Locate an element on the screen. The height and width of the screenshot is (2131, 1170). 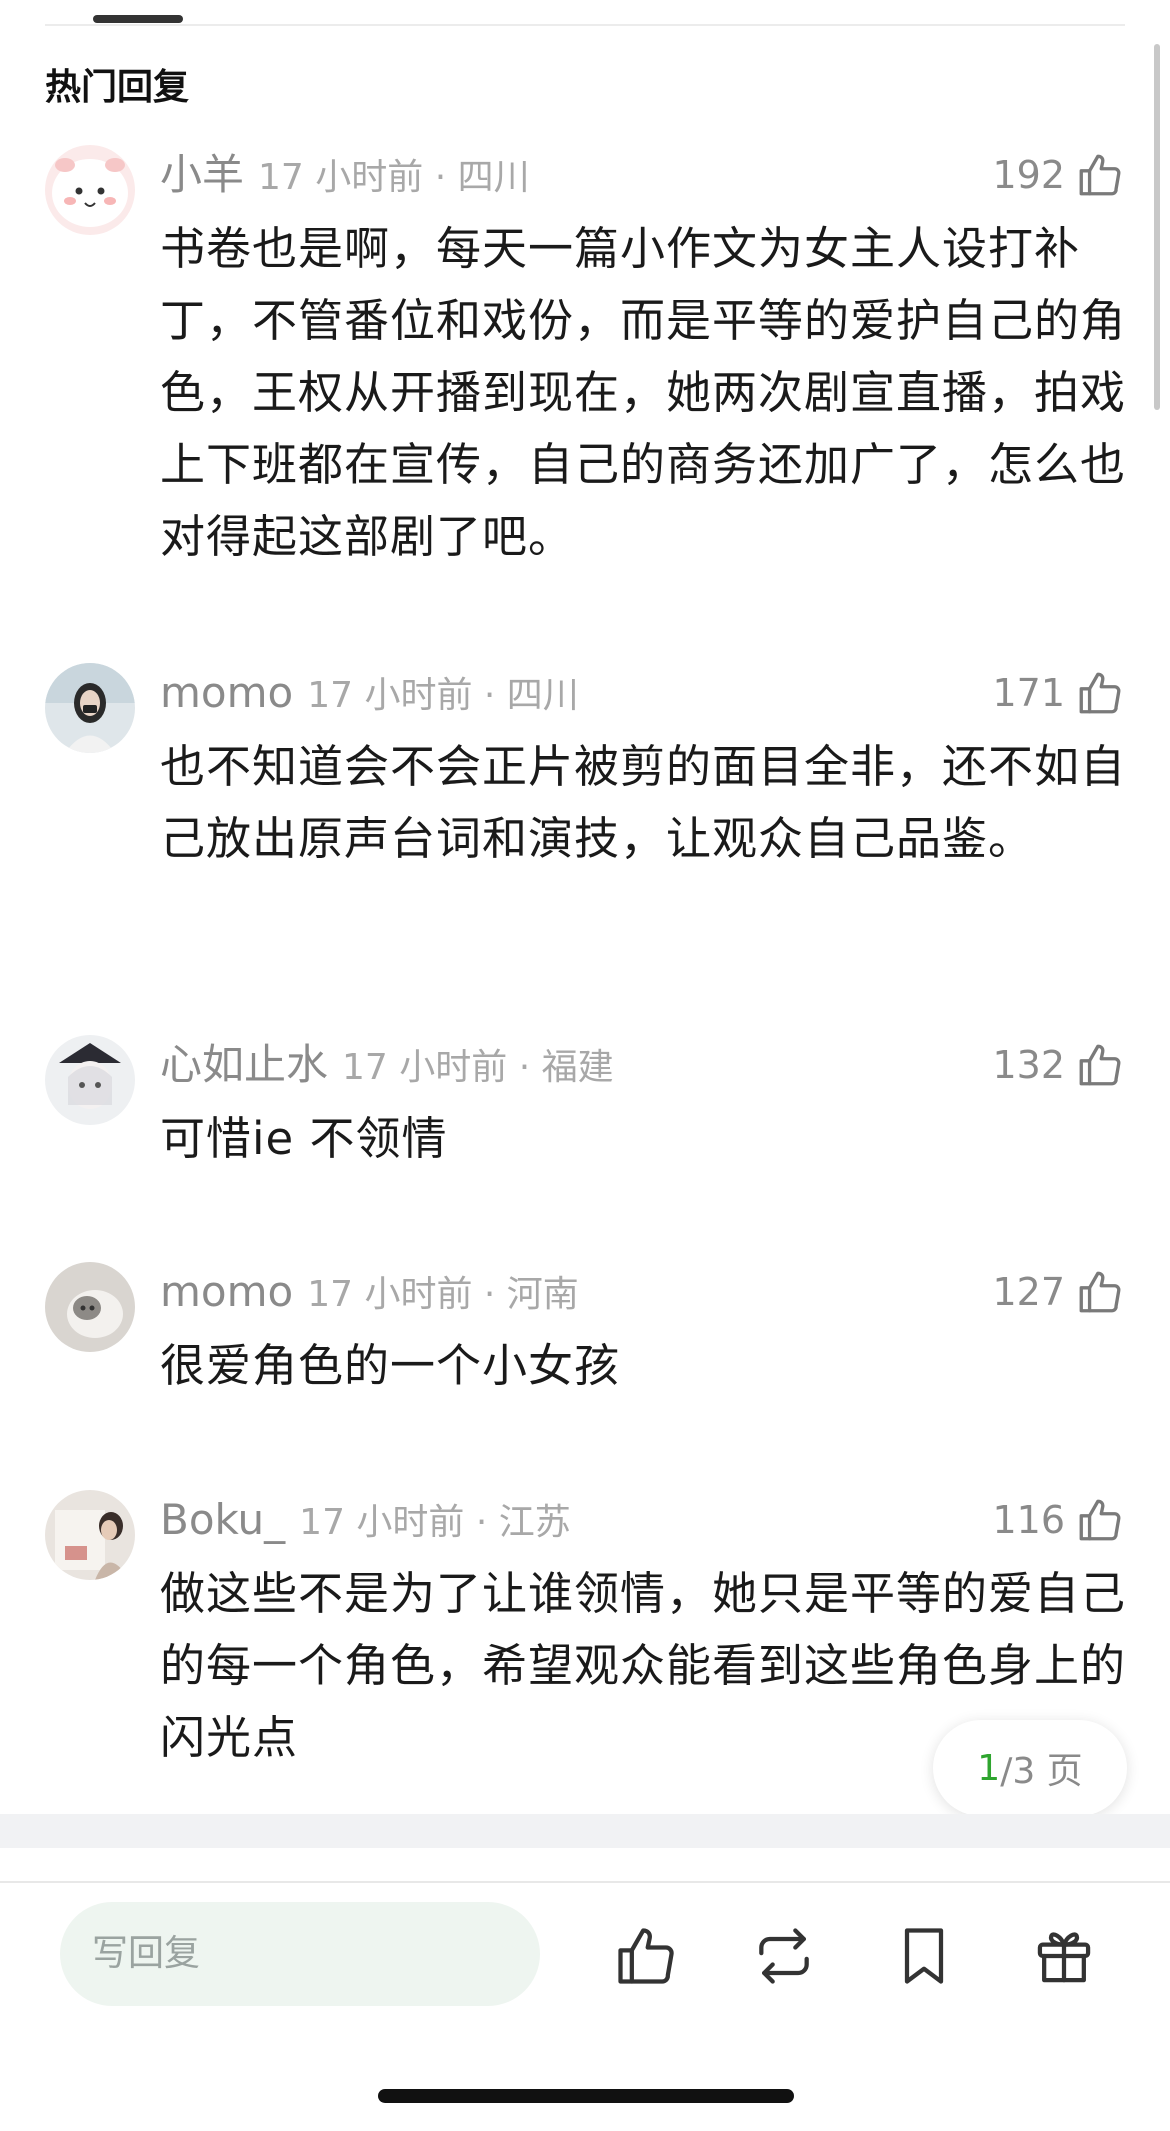
username: Boku_ is located at coordinates (222, 1519).